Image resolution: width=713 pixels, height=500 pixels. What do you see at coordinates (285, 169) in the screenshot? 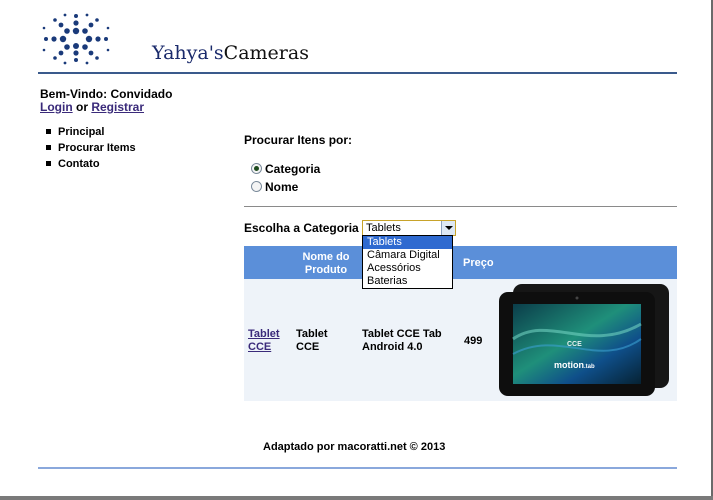
I see `radio-categoria: Categoria` at bounding box center [285, 169].